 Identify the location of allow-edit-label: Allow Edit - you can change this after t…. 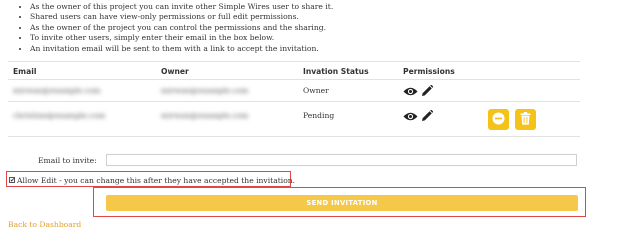
(156, 180).